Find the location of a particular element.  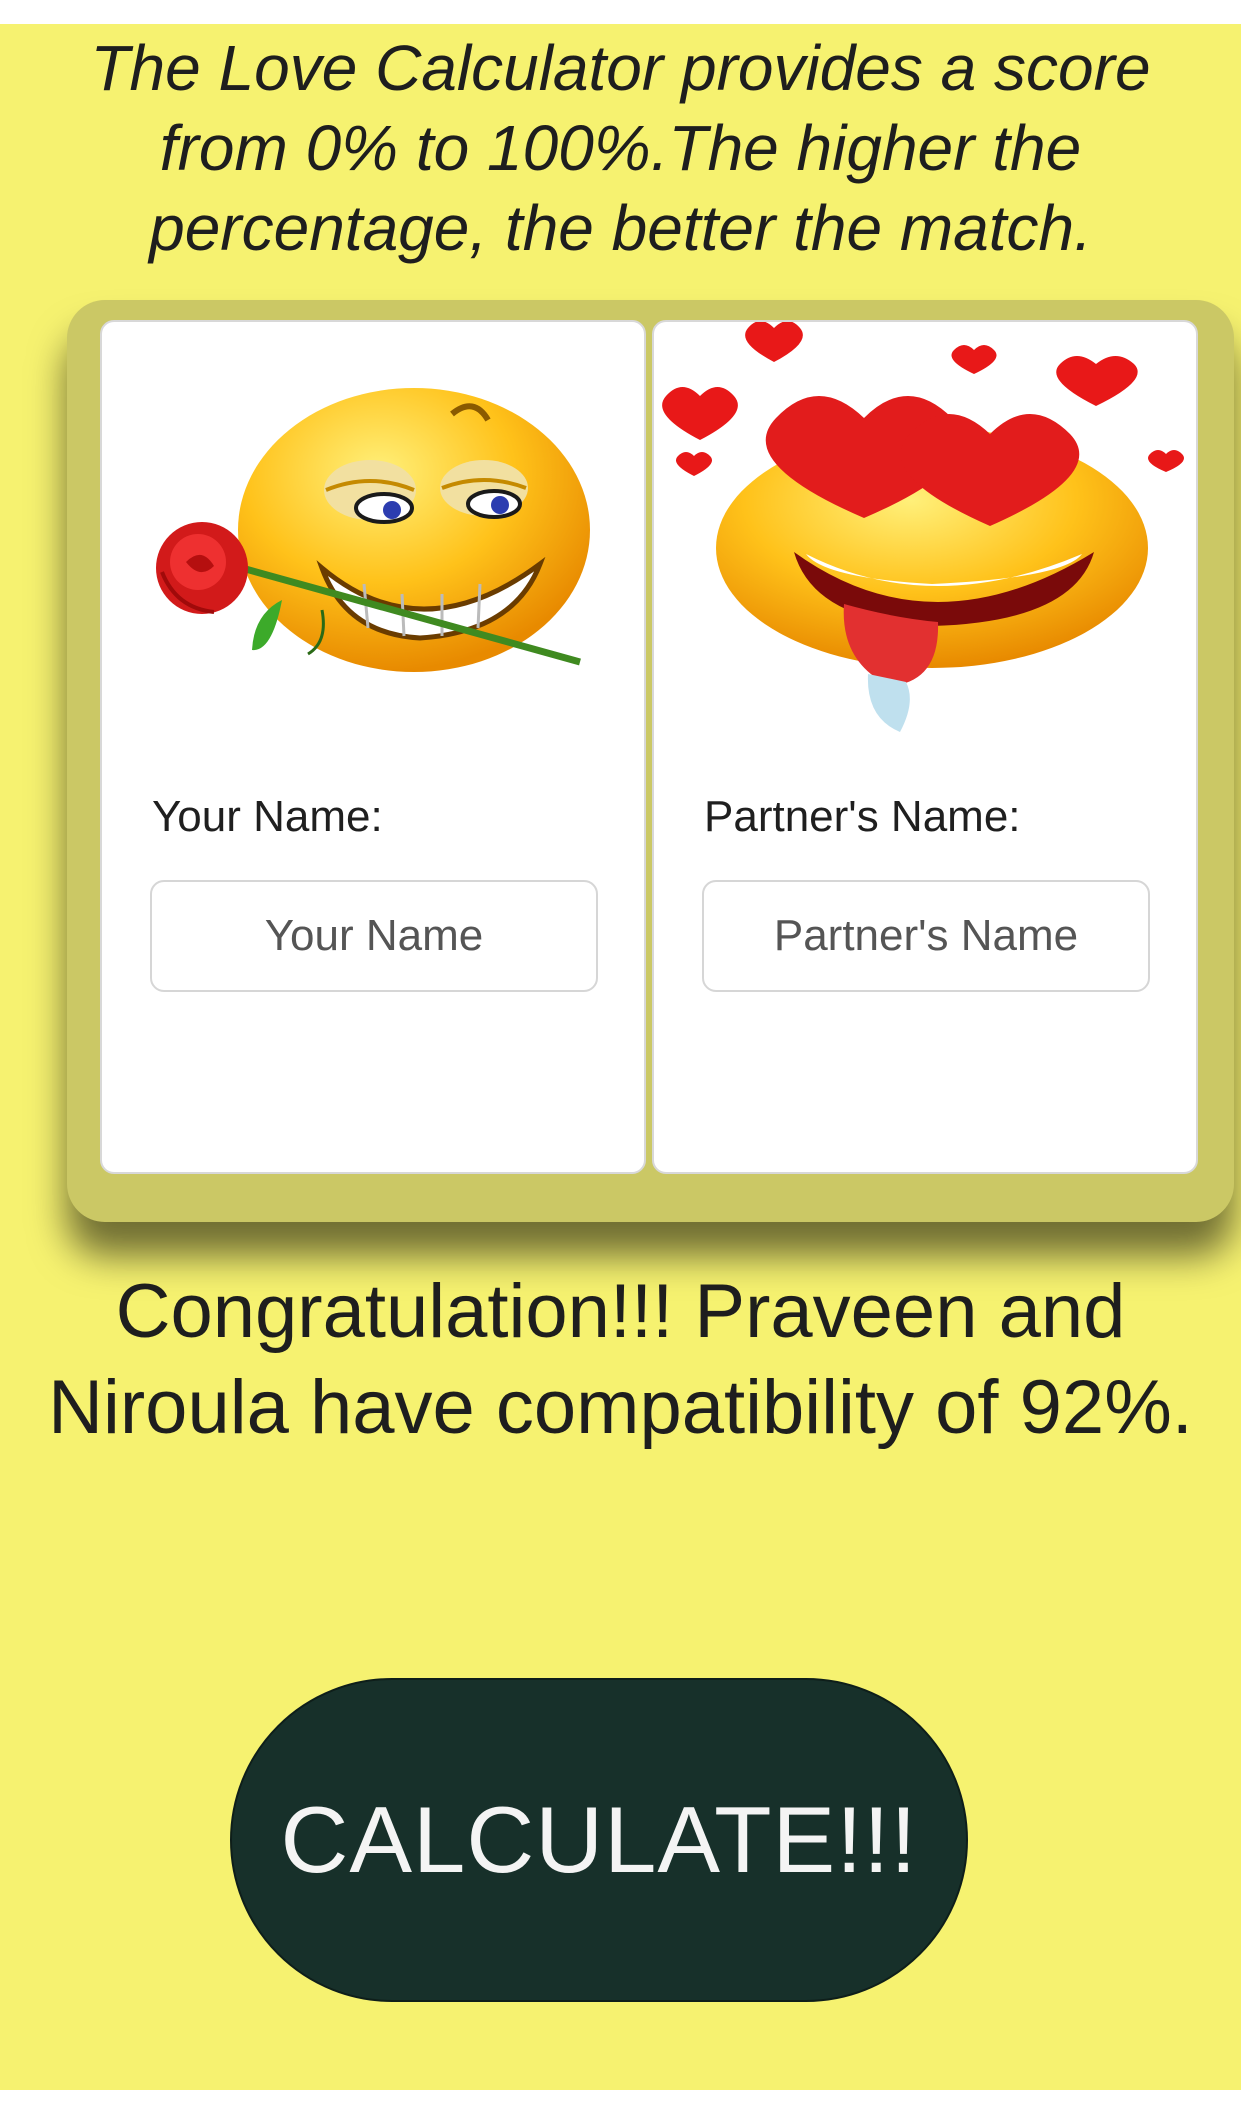

your-name-input is located at coordinates (374, 936).